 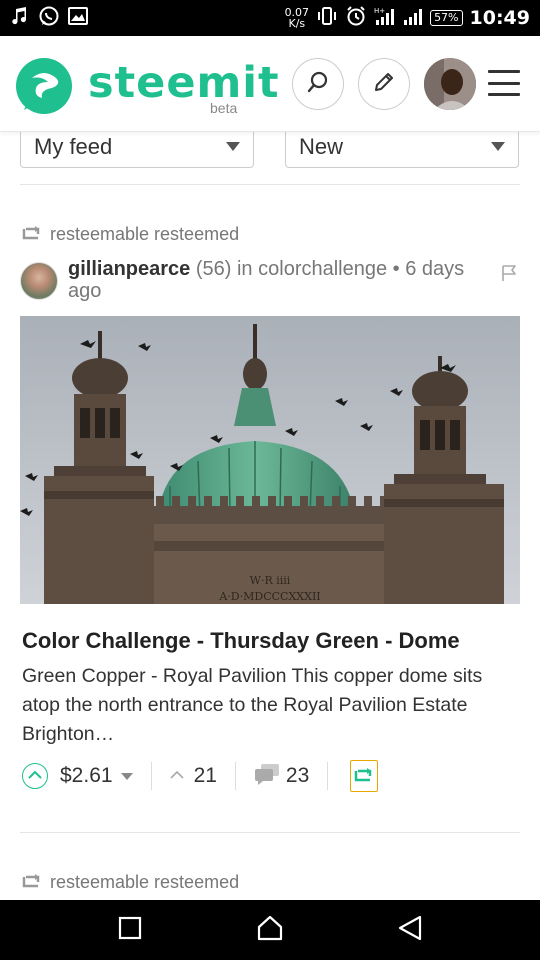 What do you see at coordinates (44, 86) in the screenshot?
I see `steemit-logo-icon` at bounding box center [44, 86].